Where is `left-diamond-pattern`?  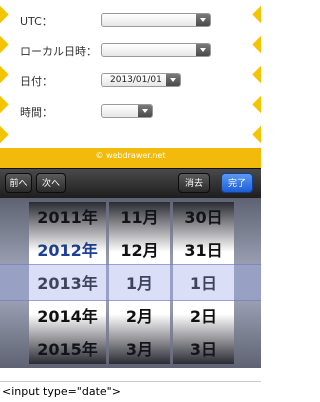
left-diamond-pattern is located at coordinates (5, 74).